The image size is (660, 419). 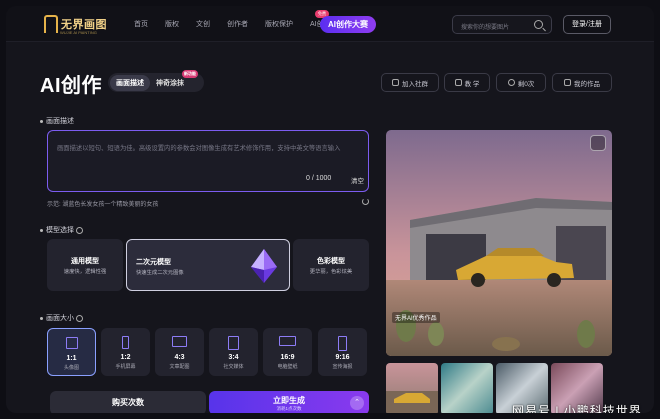 I want to click on model-card-general: 通用模型 速度快，逻辑性强, so click(x=85, y=265).